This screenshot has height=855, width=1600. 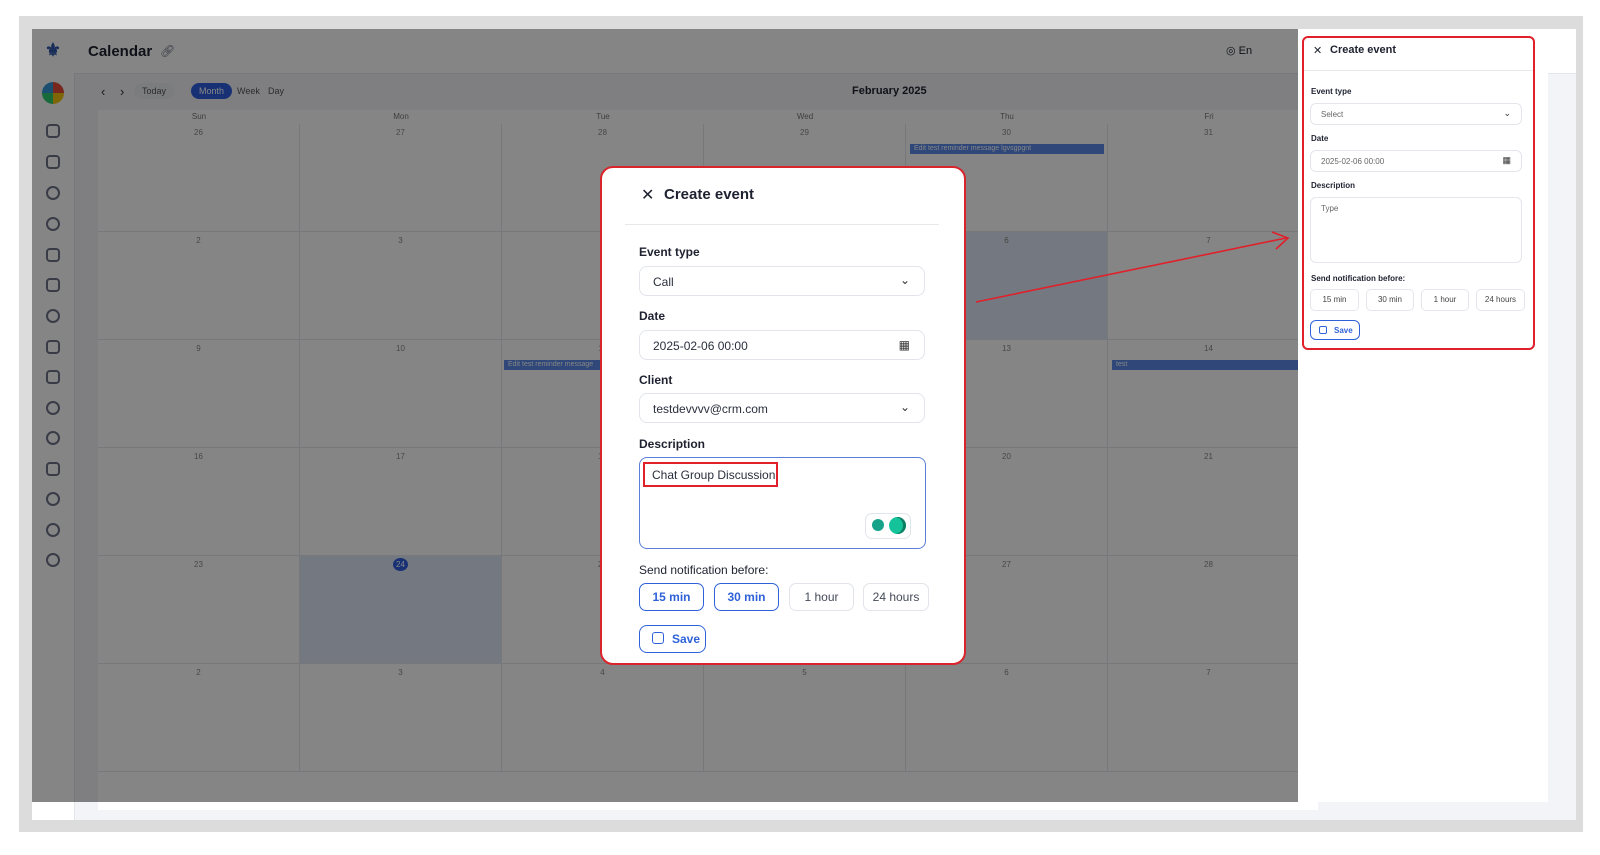 What do you see at coordinates (897, 525) in the screenshot?
I see `grammarly-icon` at bounding box center [897, 525].